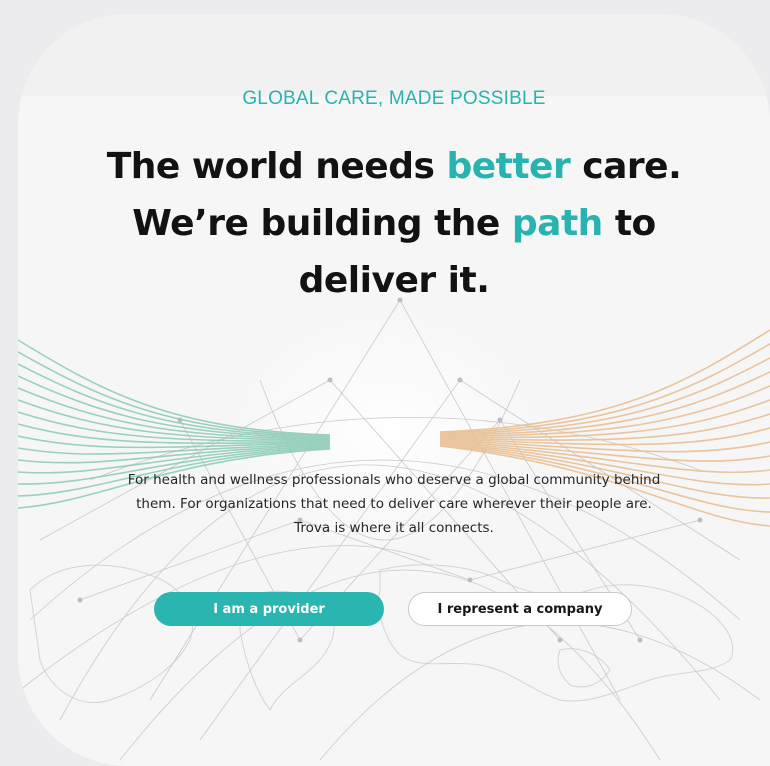 The height and width of the screenshot is (766, 770). Describe the element at coordinates (269, 609) in the screenshot. I see `provider-button: I am a provider` at that location.